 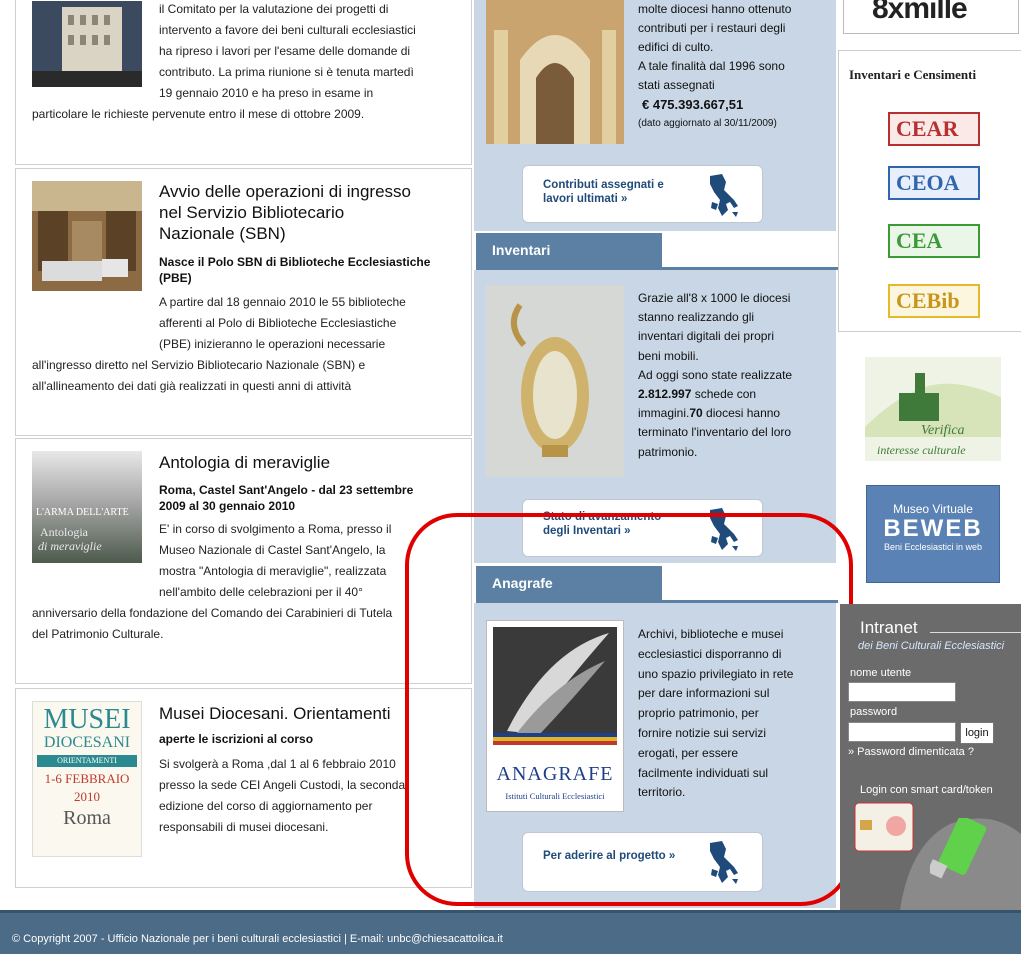 I want to click on amount-value: € 475.393.667,51, so click(x=693, y=104).